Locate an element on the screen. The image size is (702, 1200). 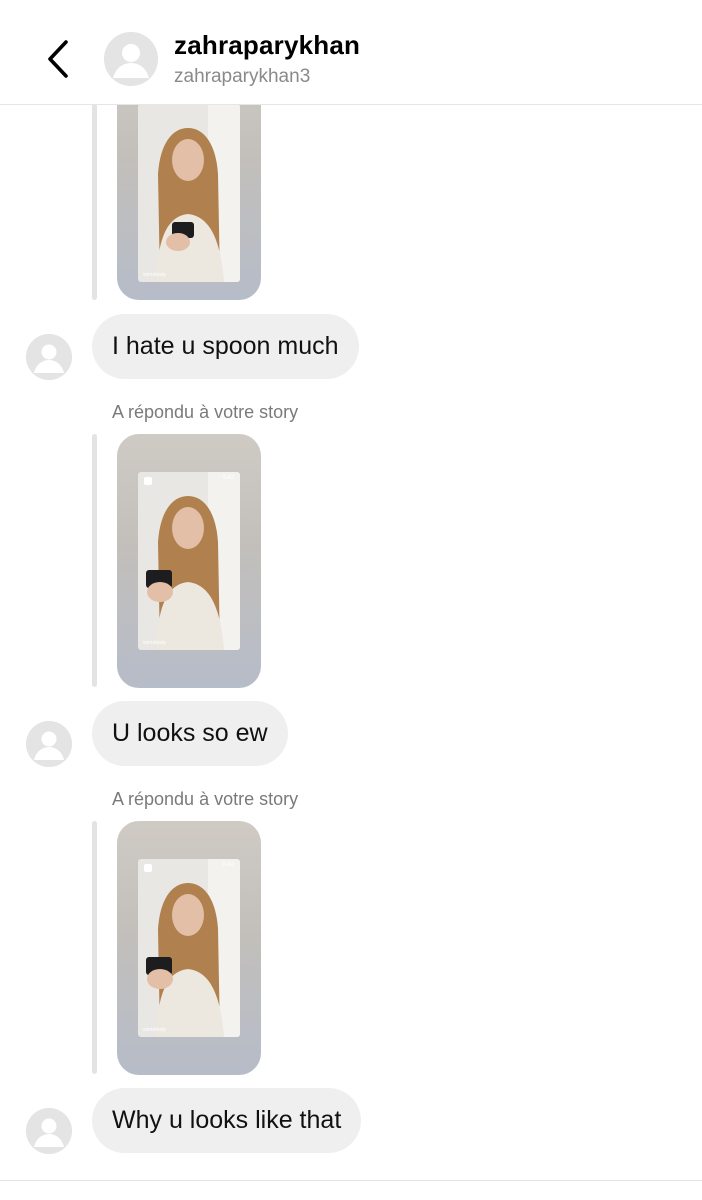
chevron-left-icon is located at coordinates (58, 59).